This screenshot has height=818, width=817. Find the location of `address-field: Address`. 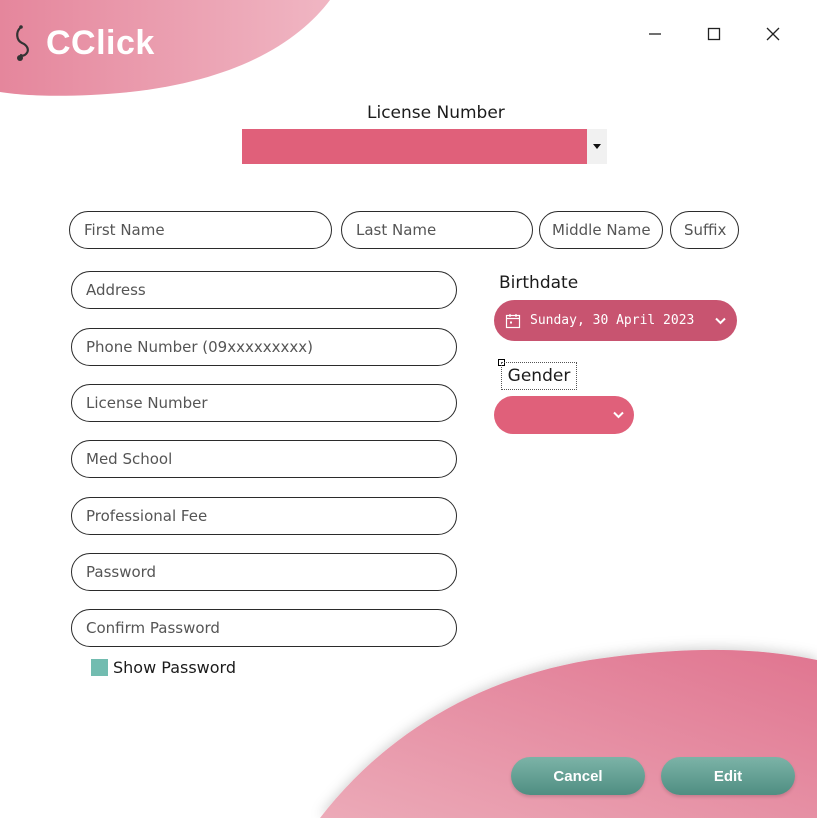

address-field: Address is located at coordinates (264, 290).